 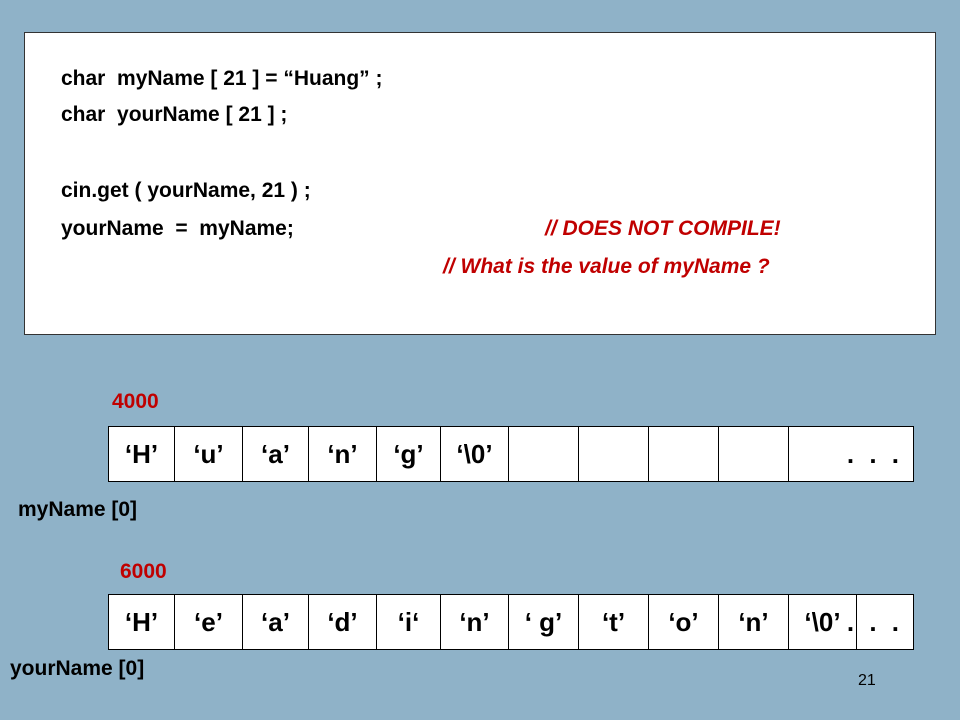 What do you see at coordinates (614, 622) in the screenshot?
I see `array-cell: ‘t’` at bounding box center [614, 622].